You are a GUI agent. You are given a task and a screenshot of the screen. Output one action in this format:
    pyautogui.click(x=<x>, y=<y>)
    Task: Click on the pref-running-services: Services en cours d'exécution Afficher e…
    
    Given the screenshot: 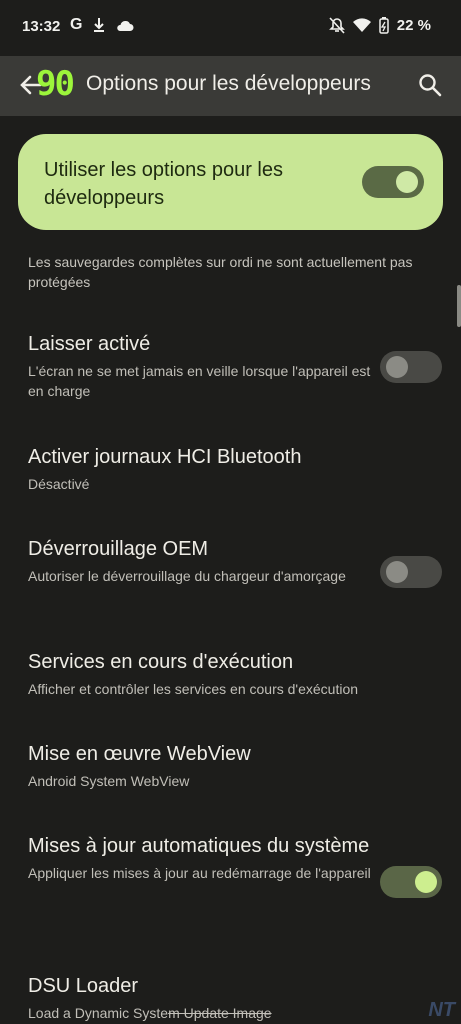 What is the action you would take?
    pyautogui.click(x=238, y=673)
    